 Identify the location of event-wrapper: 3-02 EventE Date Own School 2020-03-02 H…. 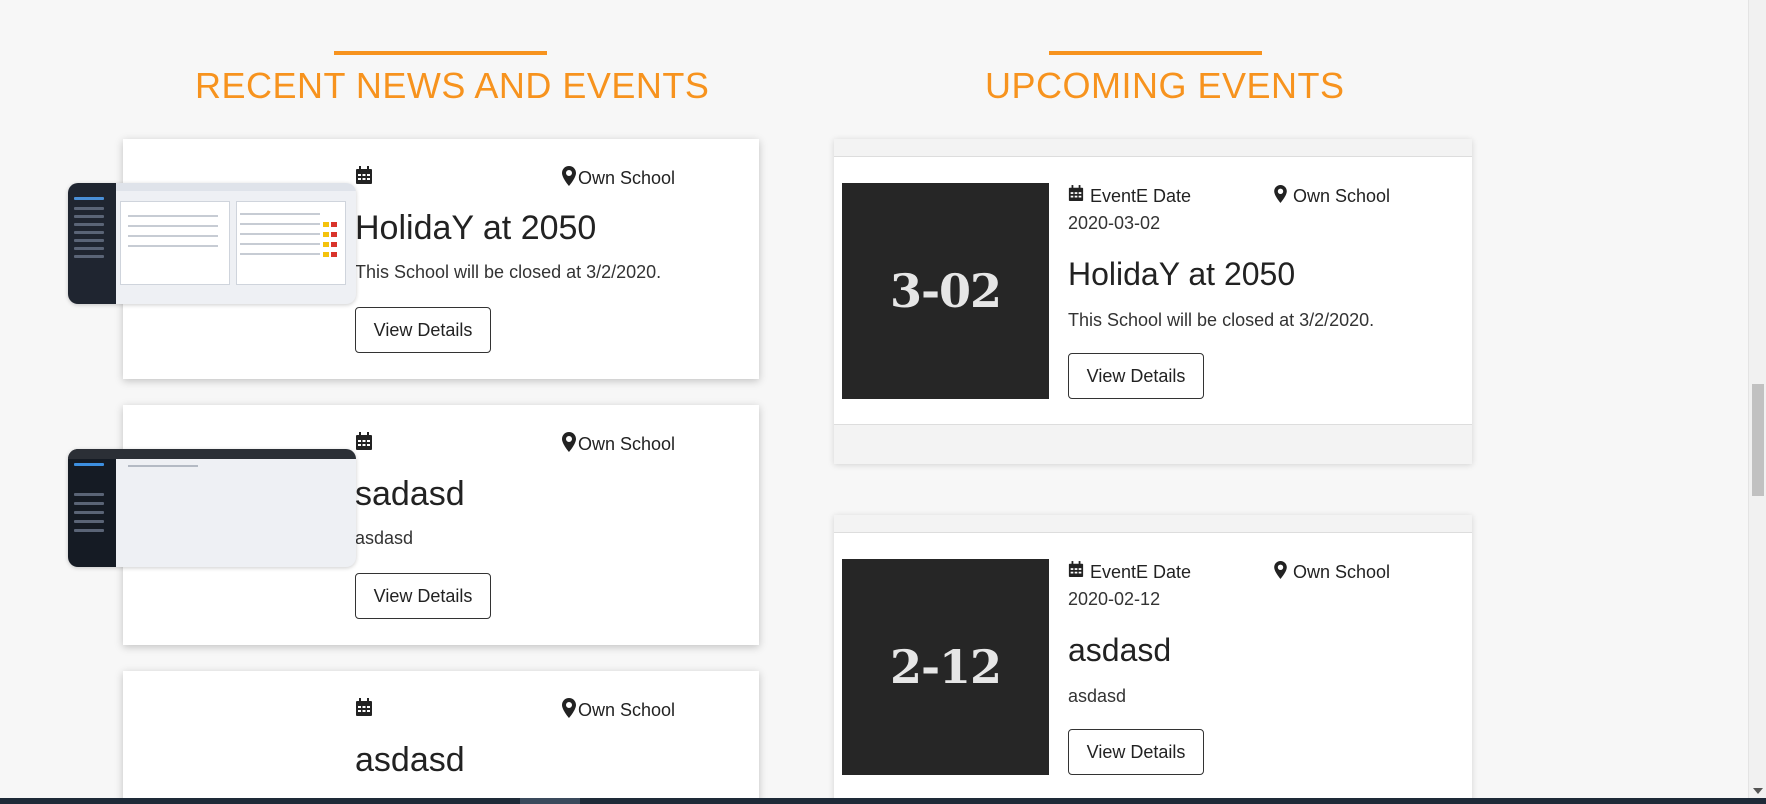
(1153, 301).